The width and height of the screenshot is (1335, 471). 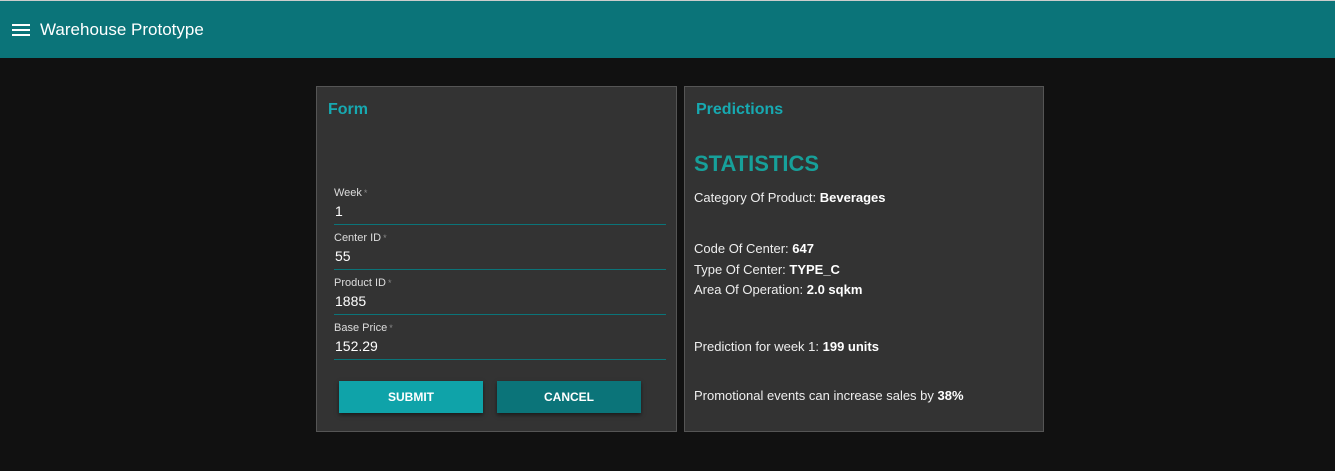 I want to click on app-bar: Warehouse Prototype, so click(x=667, y=29).